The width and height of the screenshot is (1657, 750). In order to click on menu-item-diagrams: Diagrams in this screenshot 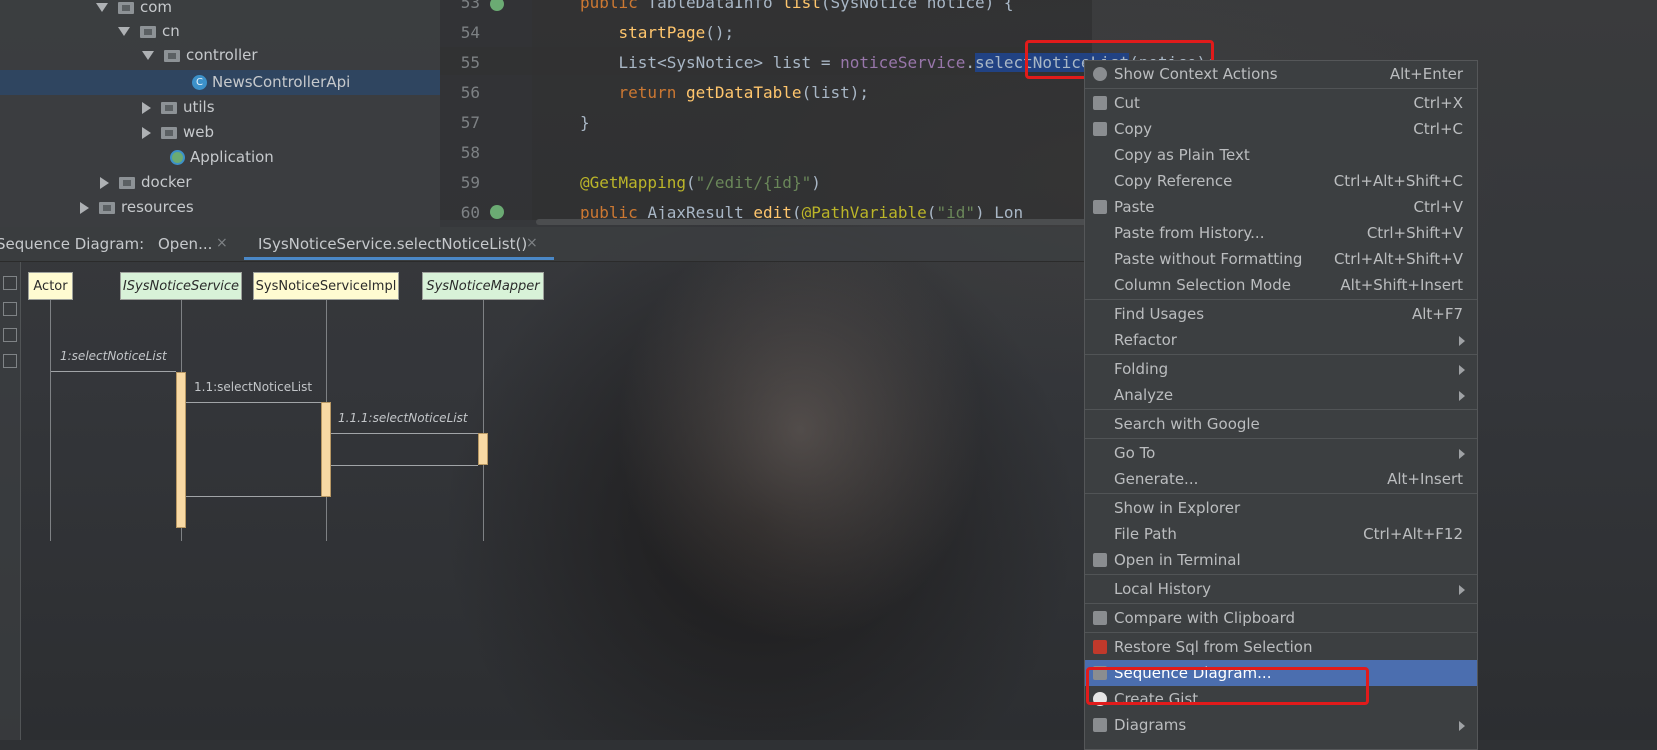, I will do `click(1281, 725)`.